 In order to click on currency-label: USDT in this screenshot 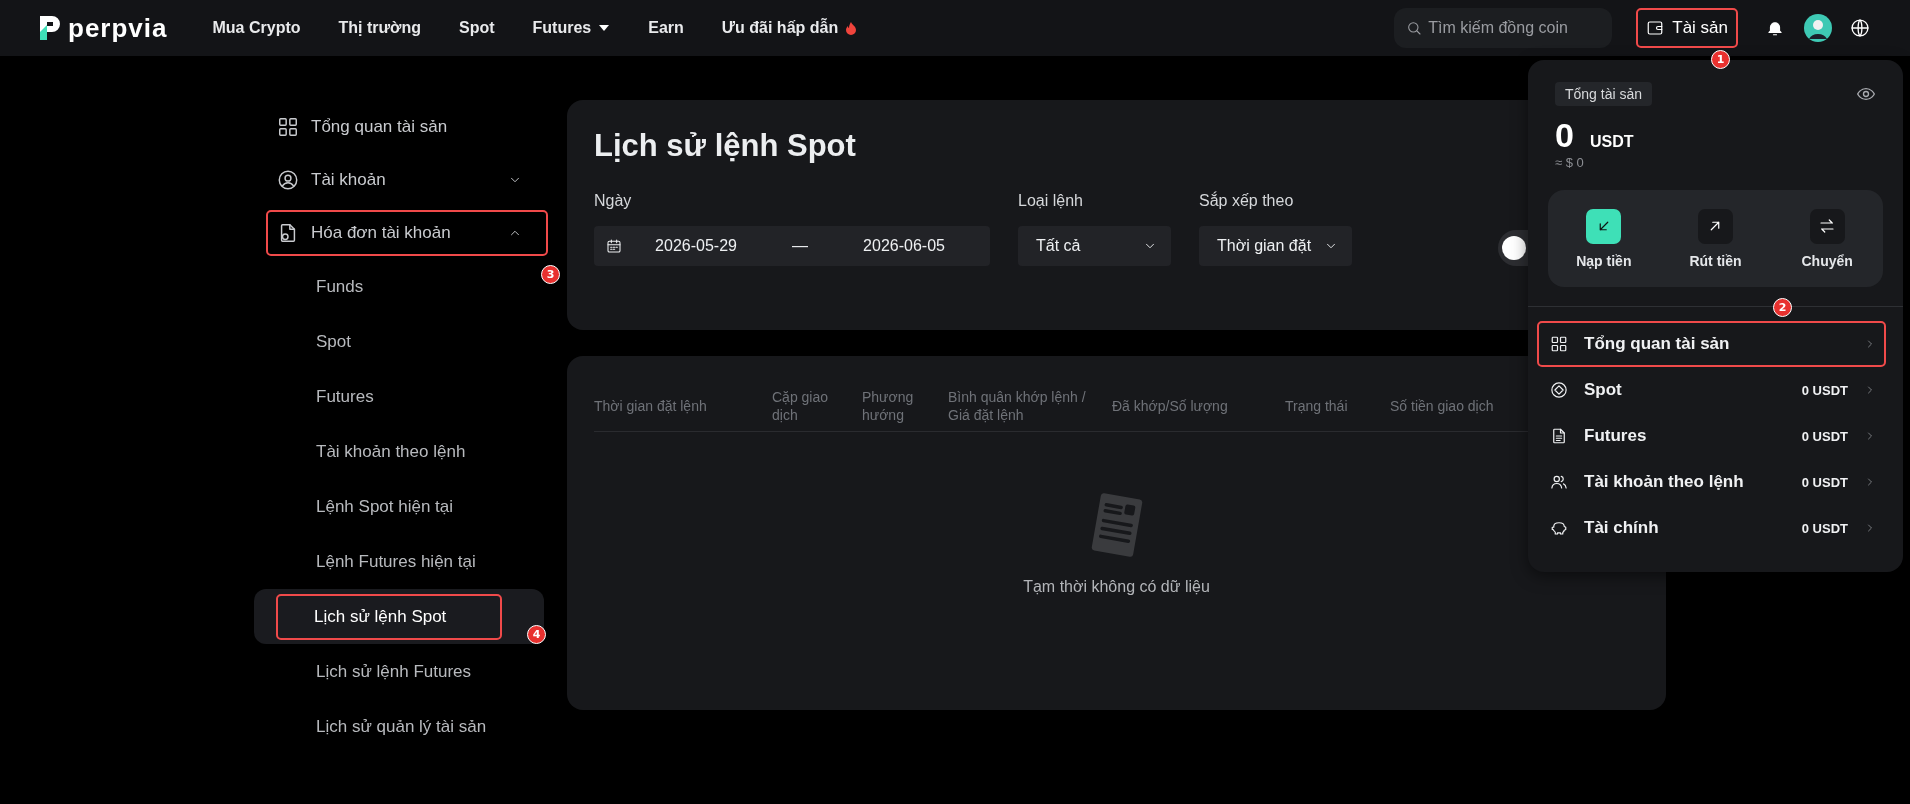, I will do `click(1611, 142)`.